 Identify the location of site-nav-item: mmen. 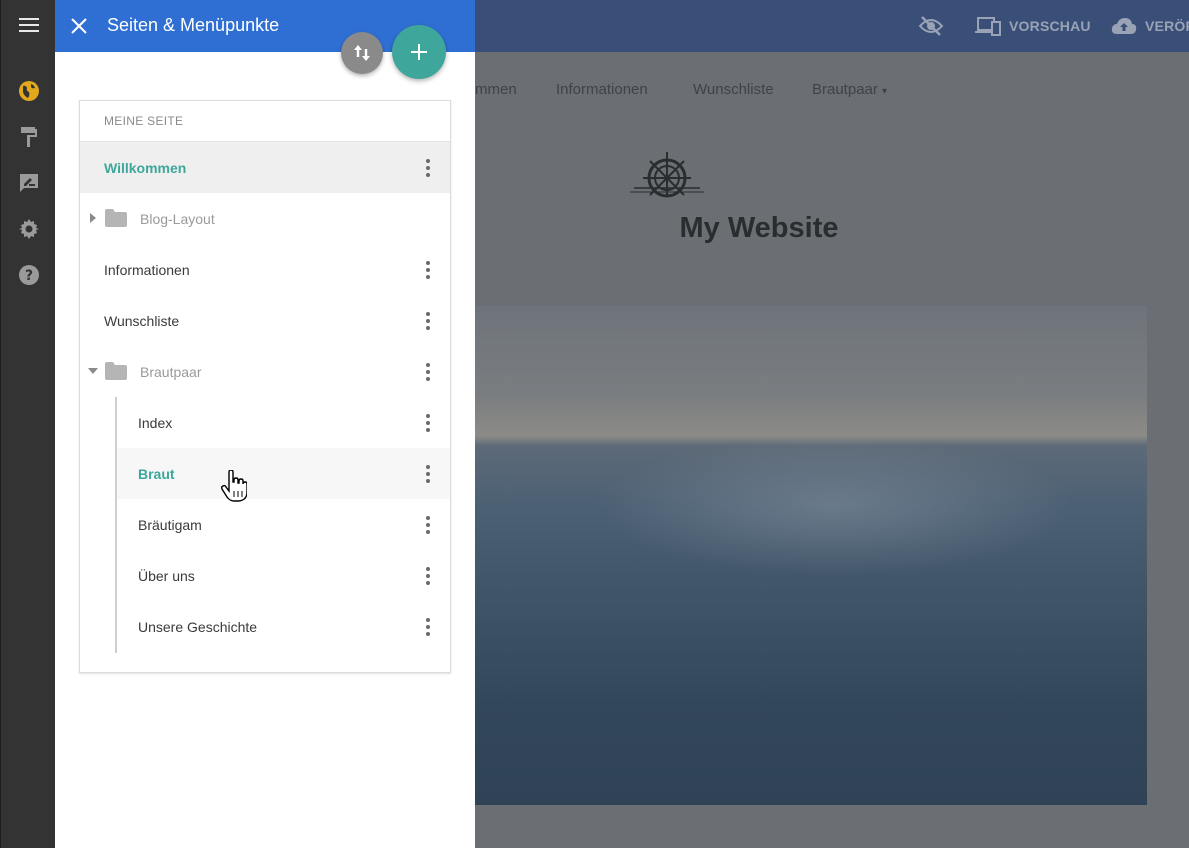
(496, 89).